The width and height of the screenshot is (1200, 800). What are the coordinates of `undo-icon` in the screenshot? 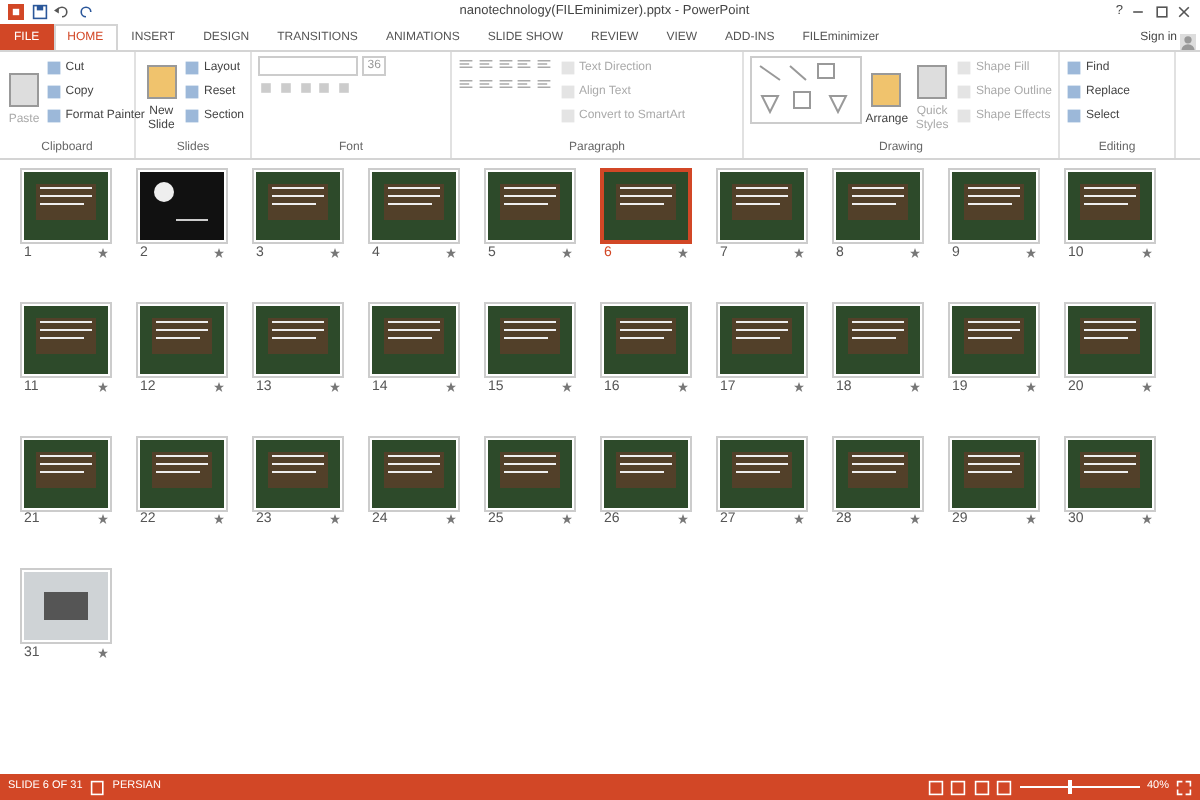 It's located at (62, 12).